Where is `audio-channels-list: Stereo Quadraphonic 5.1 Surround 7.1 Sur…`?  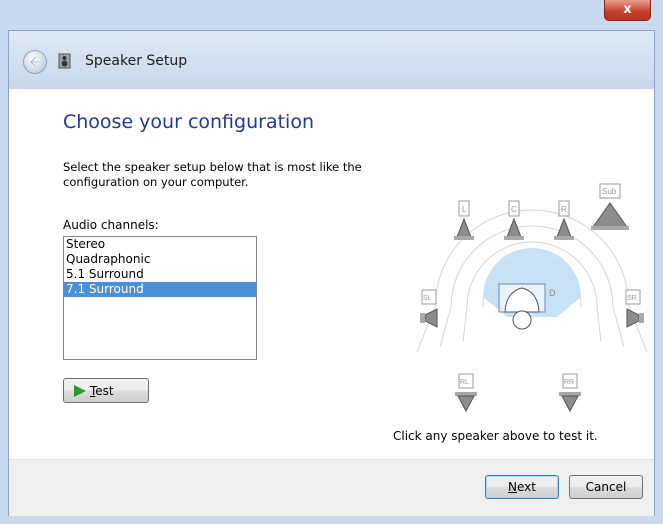 audio-channels-list: Stereo Quadraphonic 5.1 Surround 7.1 Sur… is located at coordinates (160, 298).